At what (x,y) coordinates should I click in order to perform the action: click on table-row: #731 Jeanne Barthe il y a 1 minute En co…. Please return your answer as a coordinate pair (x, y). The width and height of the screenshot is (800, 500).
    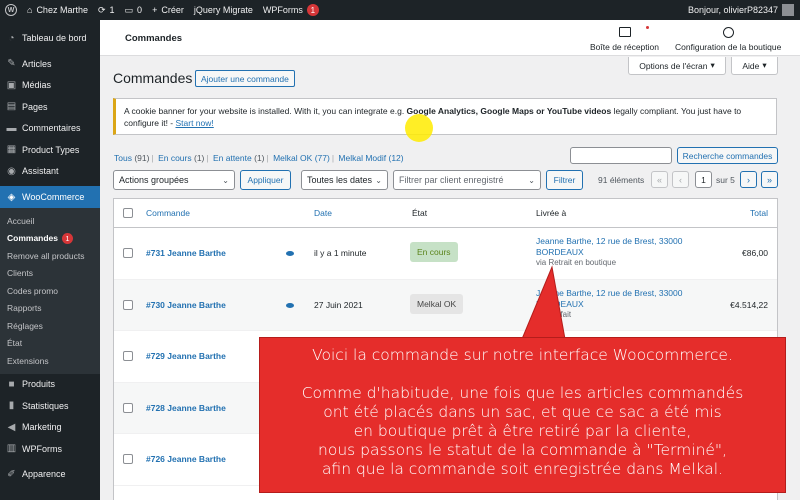
    Looking at the image, I should click on (445, 254).